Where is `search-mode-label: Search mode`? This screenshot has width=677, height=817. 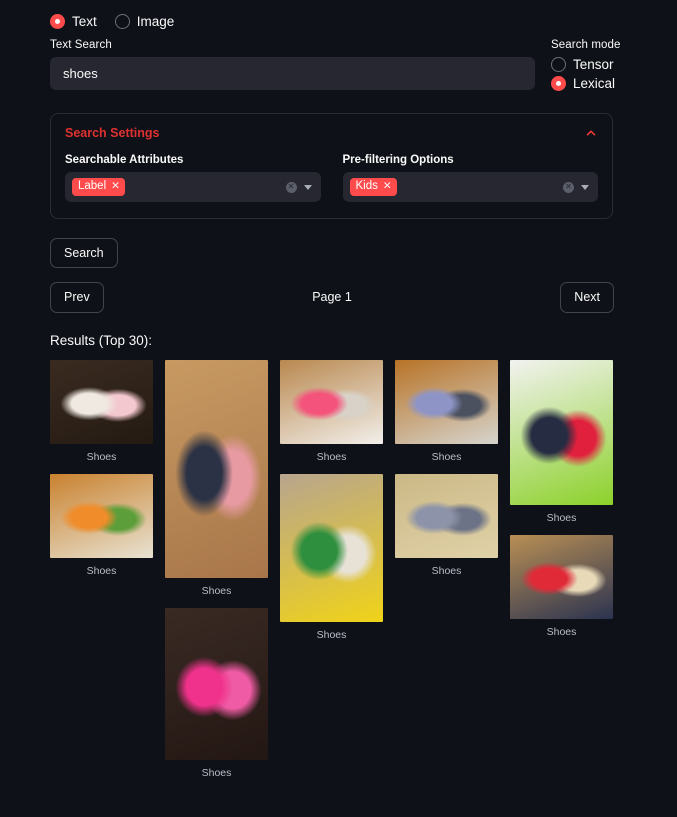
search-mode-label: Search mode is located at coordinates (586, 45).